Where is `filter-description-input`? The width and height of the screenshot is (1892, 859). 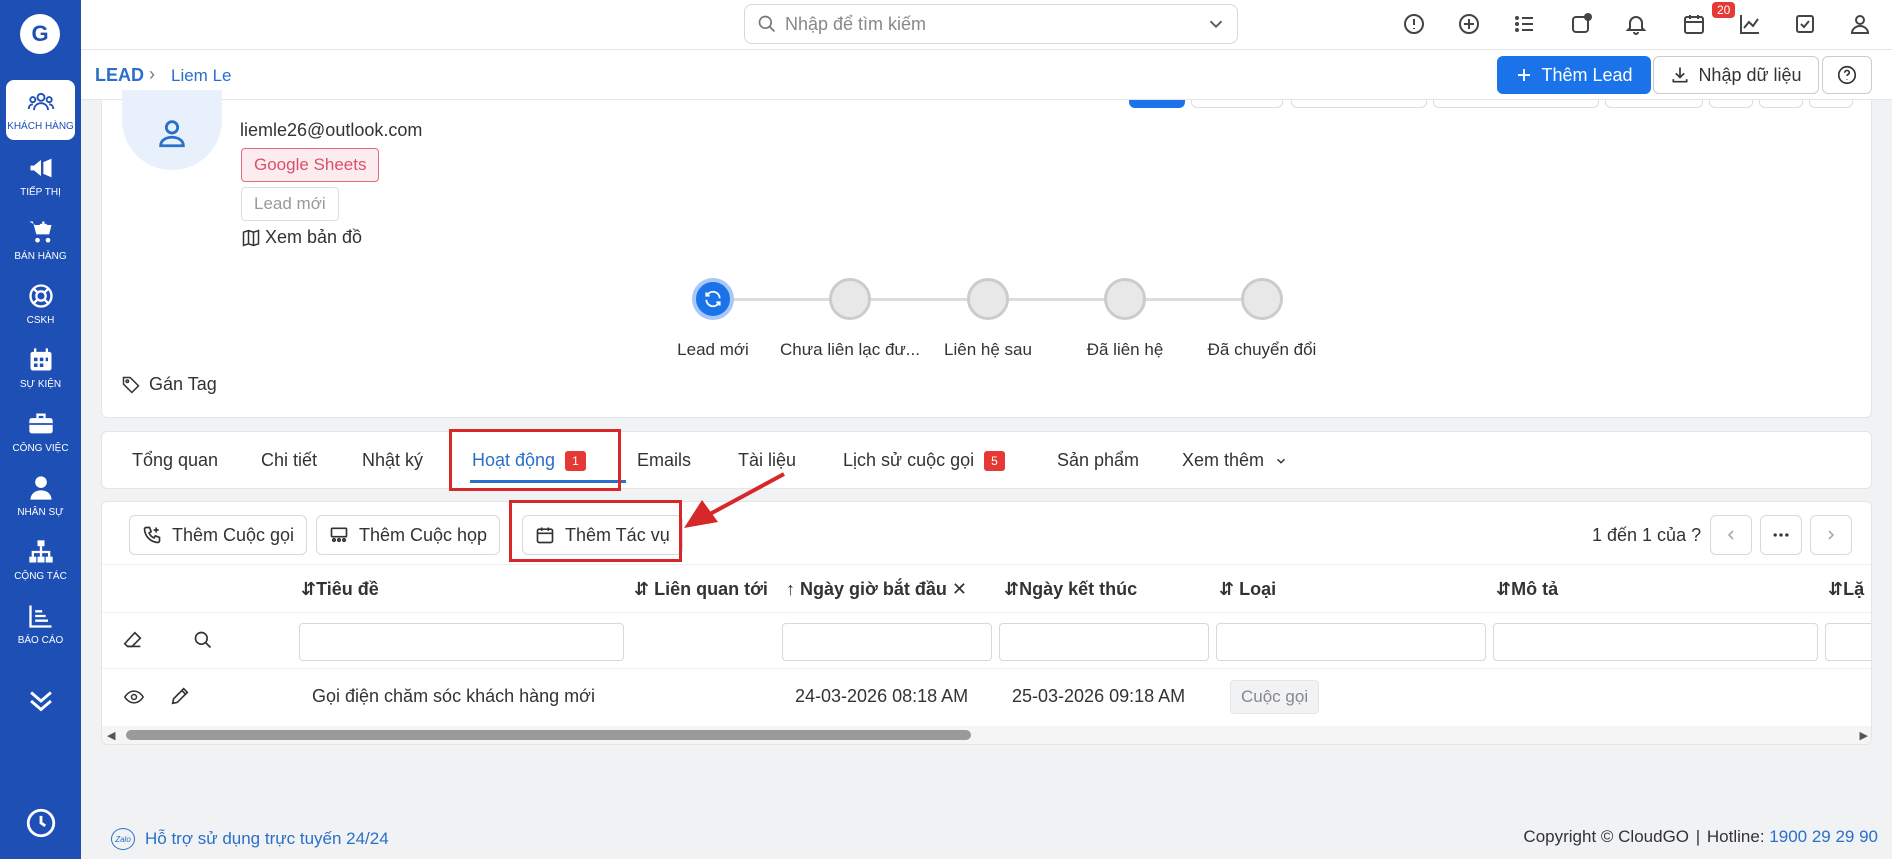 filter-description-input is located at coordinates (1655, 642).